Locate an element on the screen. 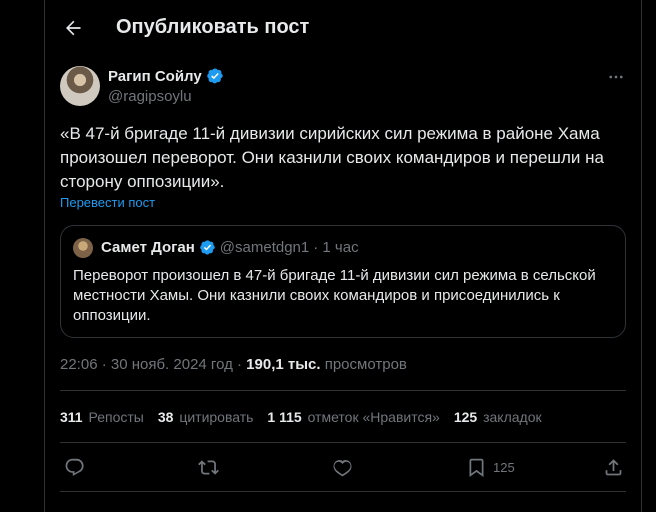  arrow-left-icon is located at coordinates (73, 28).